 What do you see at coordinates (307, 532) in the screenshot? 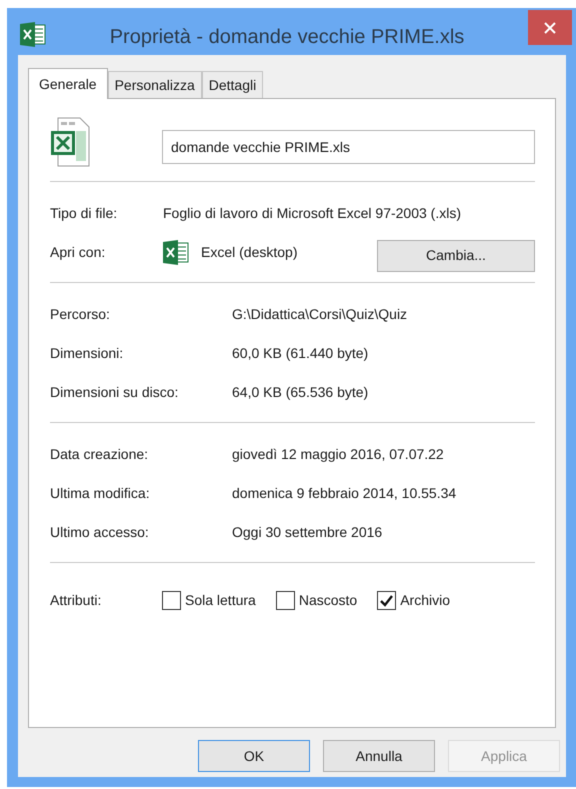
I see `field-value: Oggi 30 settembre 2016` at bounding box center [307, 532].